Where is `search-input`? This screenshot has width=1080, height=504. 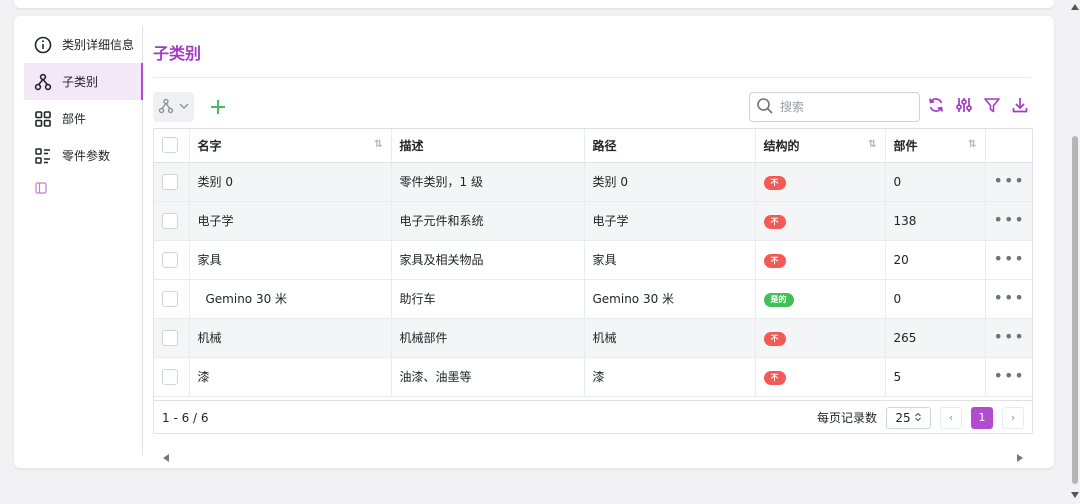
search-input is located at coordinates (845, 107).